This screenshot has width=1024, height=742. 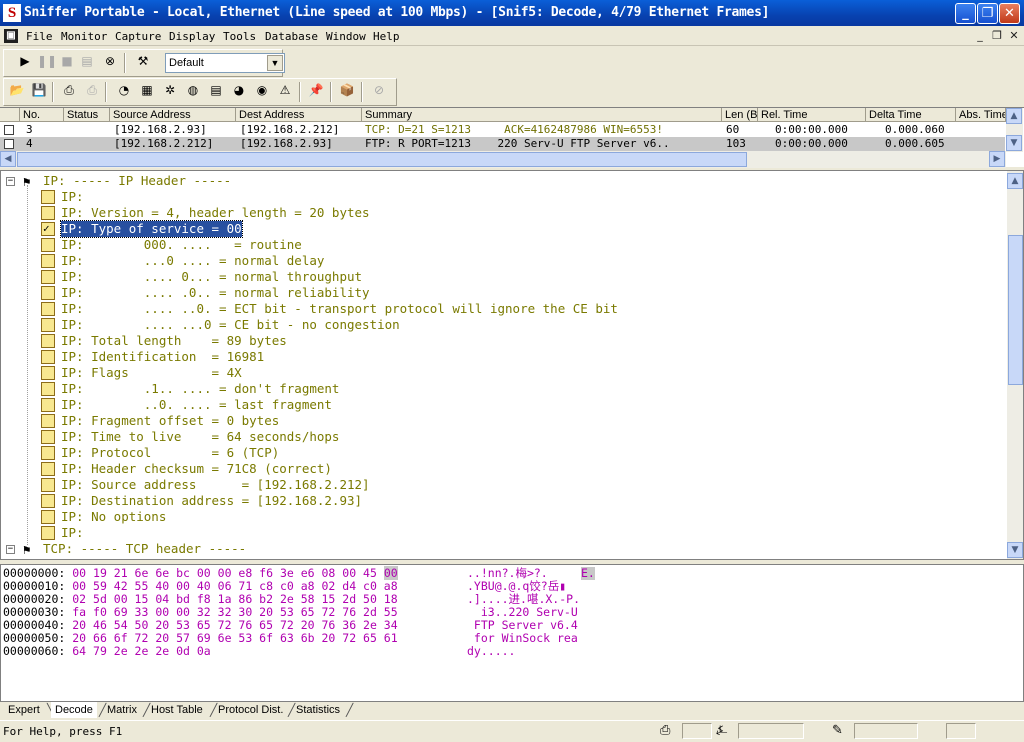 What do you see at coordinates (239, 92) in the screenshot?
I see `protocol-distribution-icon: ◕` at bounding box center [239, 92].